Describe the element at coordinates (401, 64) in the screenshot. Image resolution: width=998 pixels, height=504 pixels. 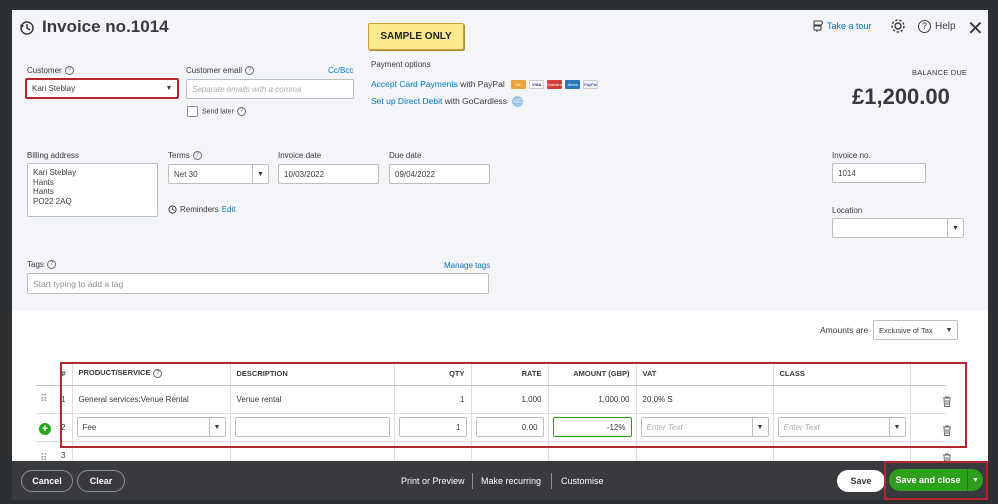
I see `payment-options-label: Payment options` at that location.